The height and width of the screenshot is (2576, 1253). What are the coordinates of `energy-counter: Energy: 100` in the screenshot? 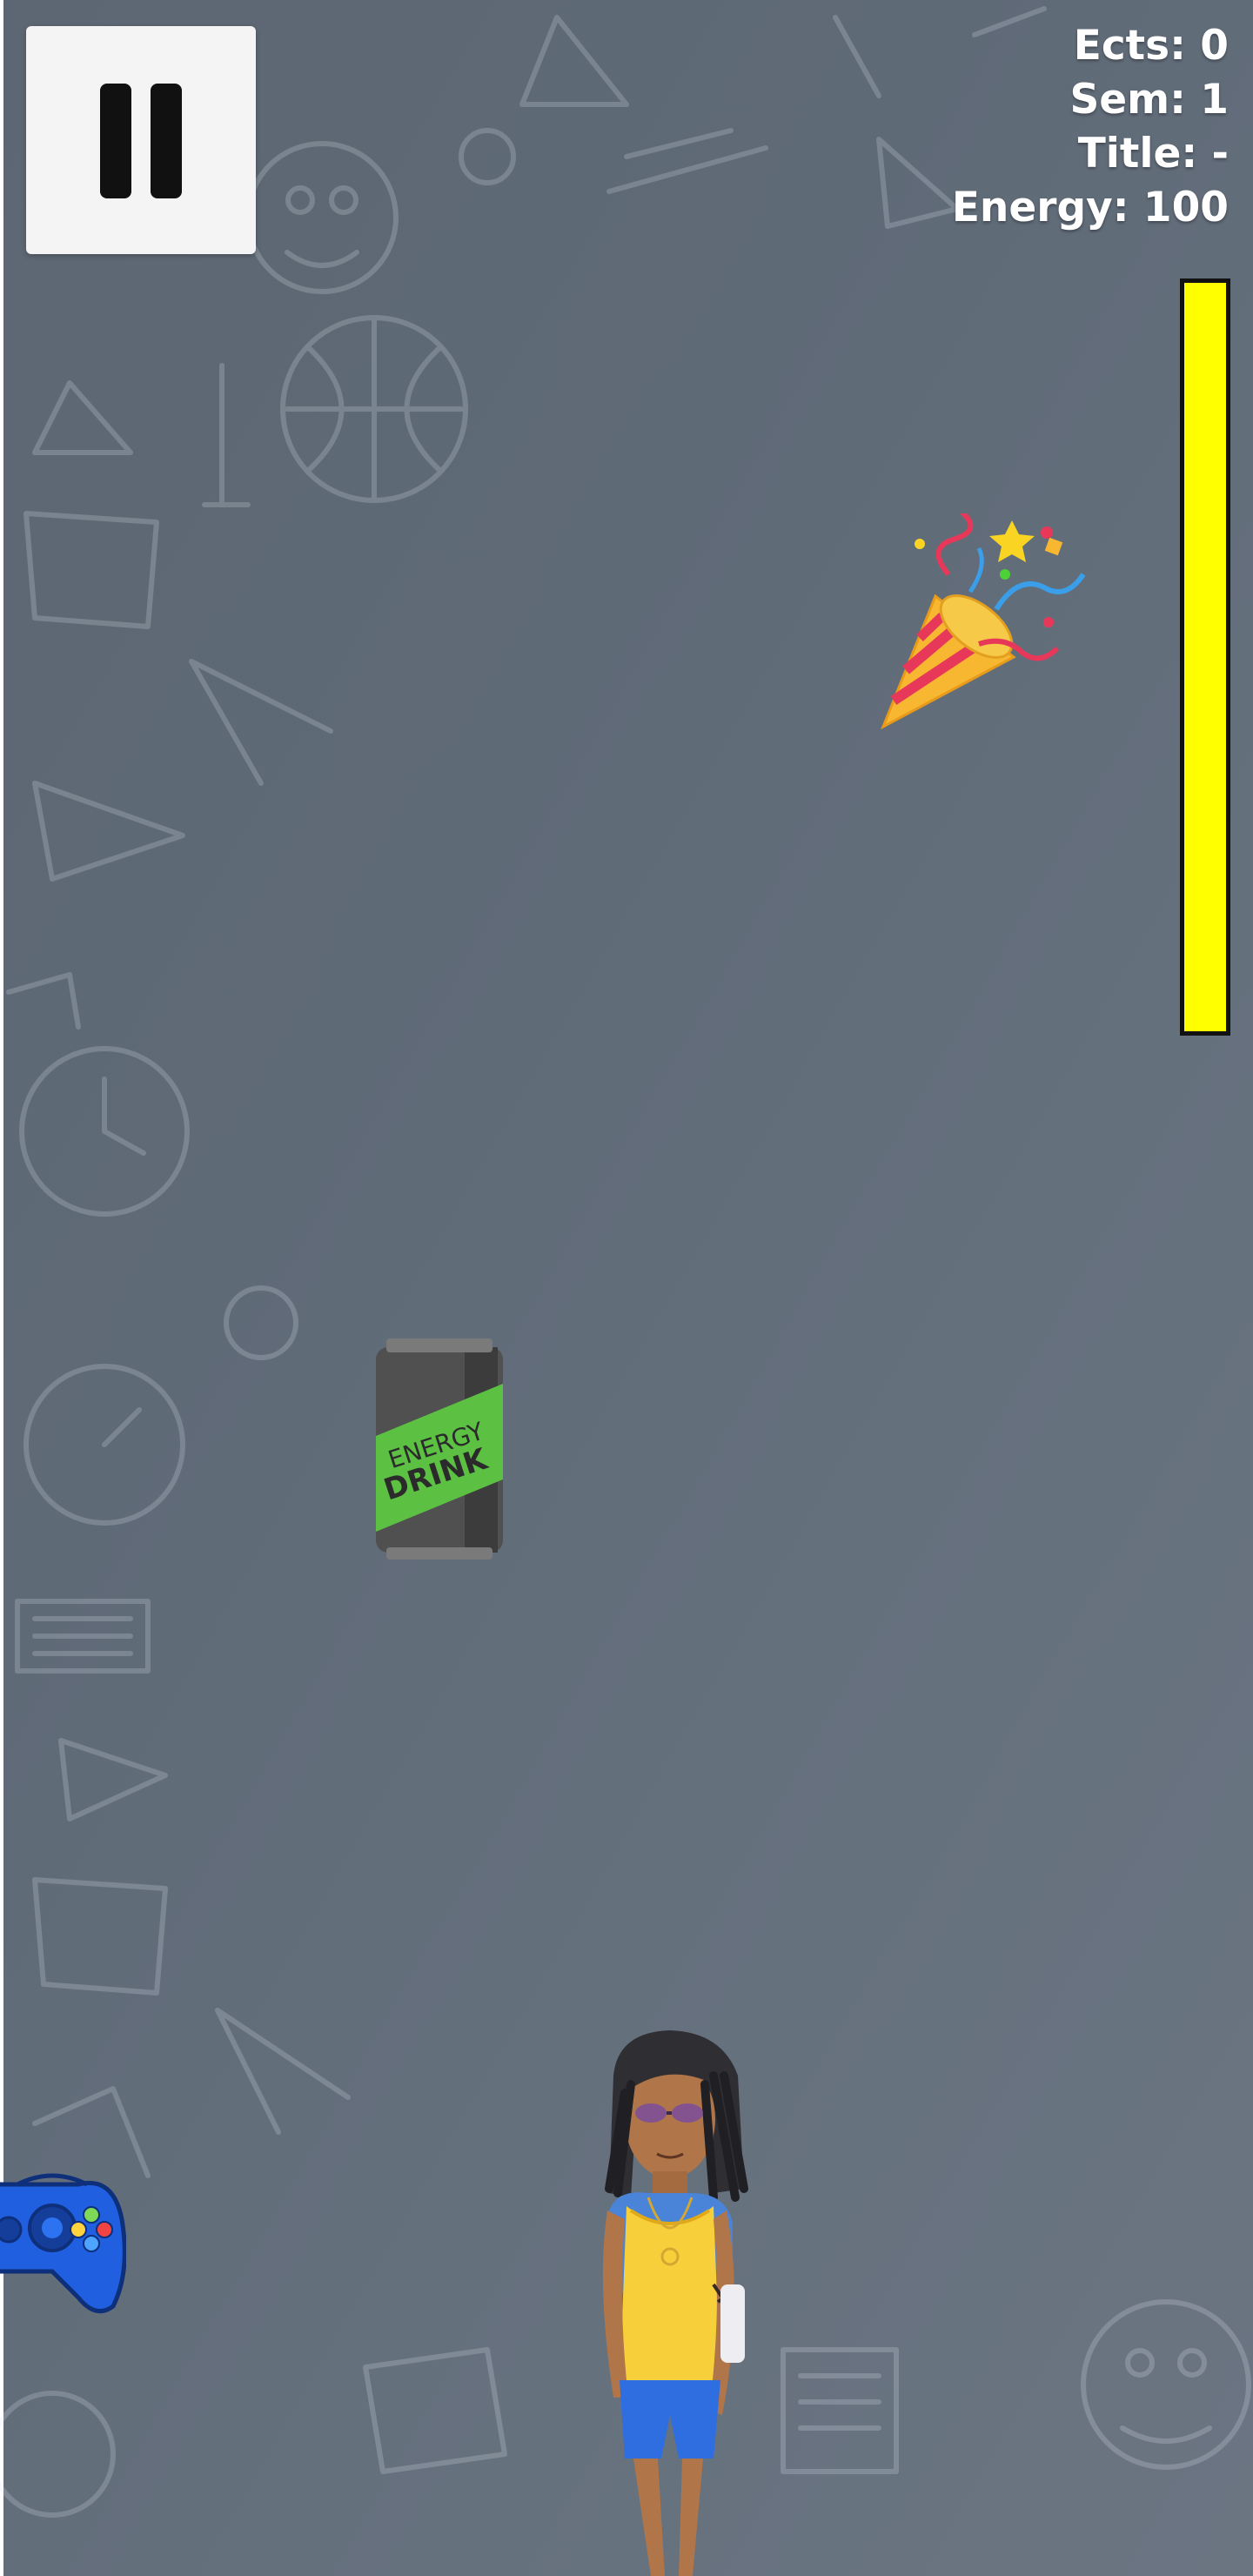 It's located at (1090, 208).